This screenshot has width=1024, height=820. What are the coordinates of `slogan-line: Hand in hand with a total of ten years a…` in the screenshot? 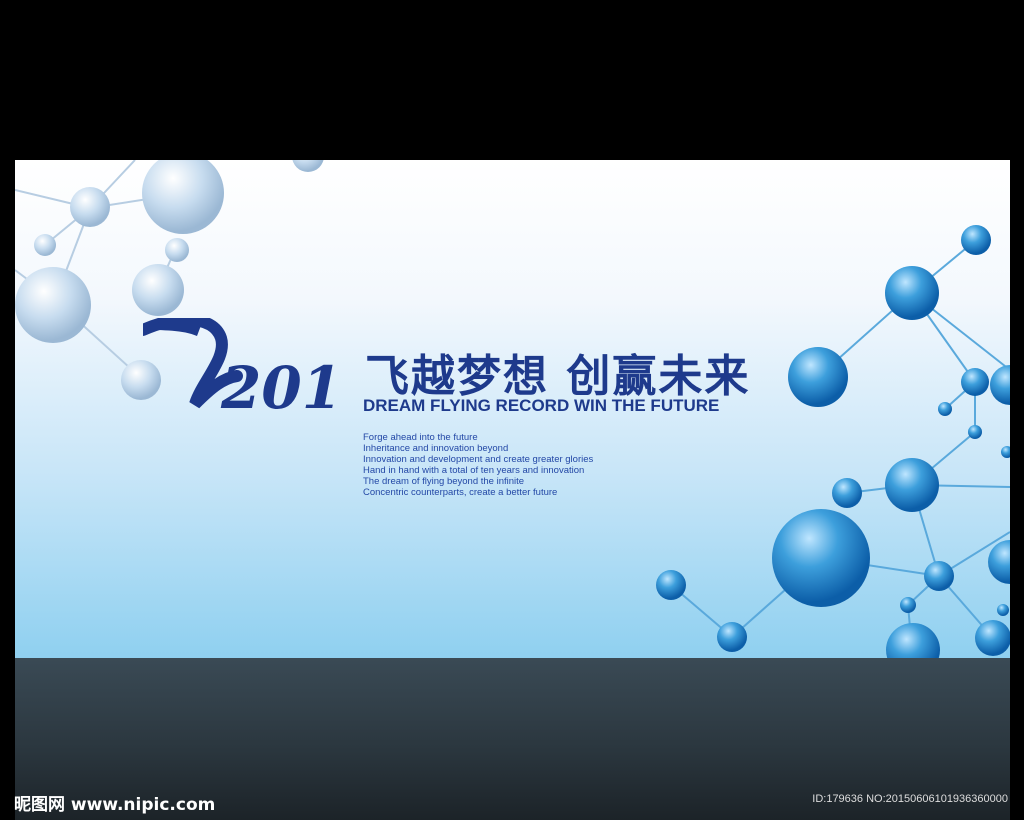 It's located at (474, 470).